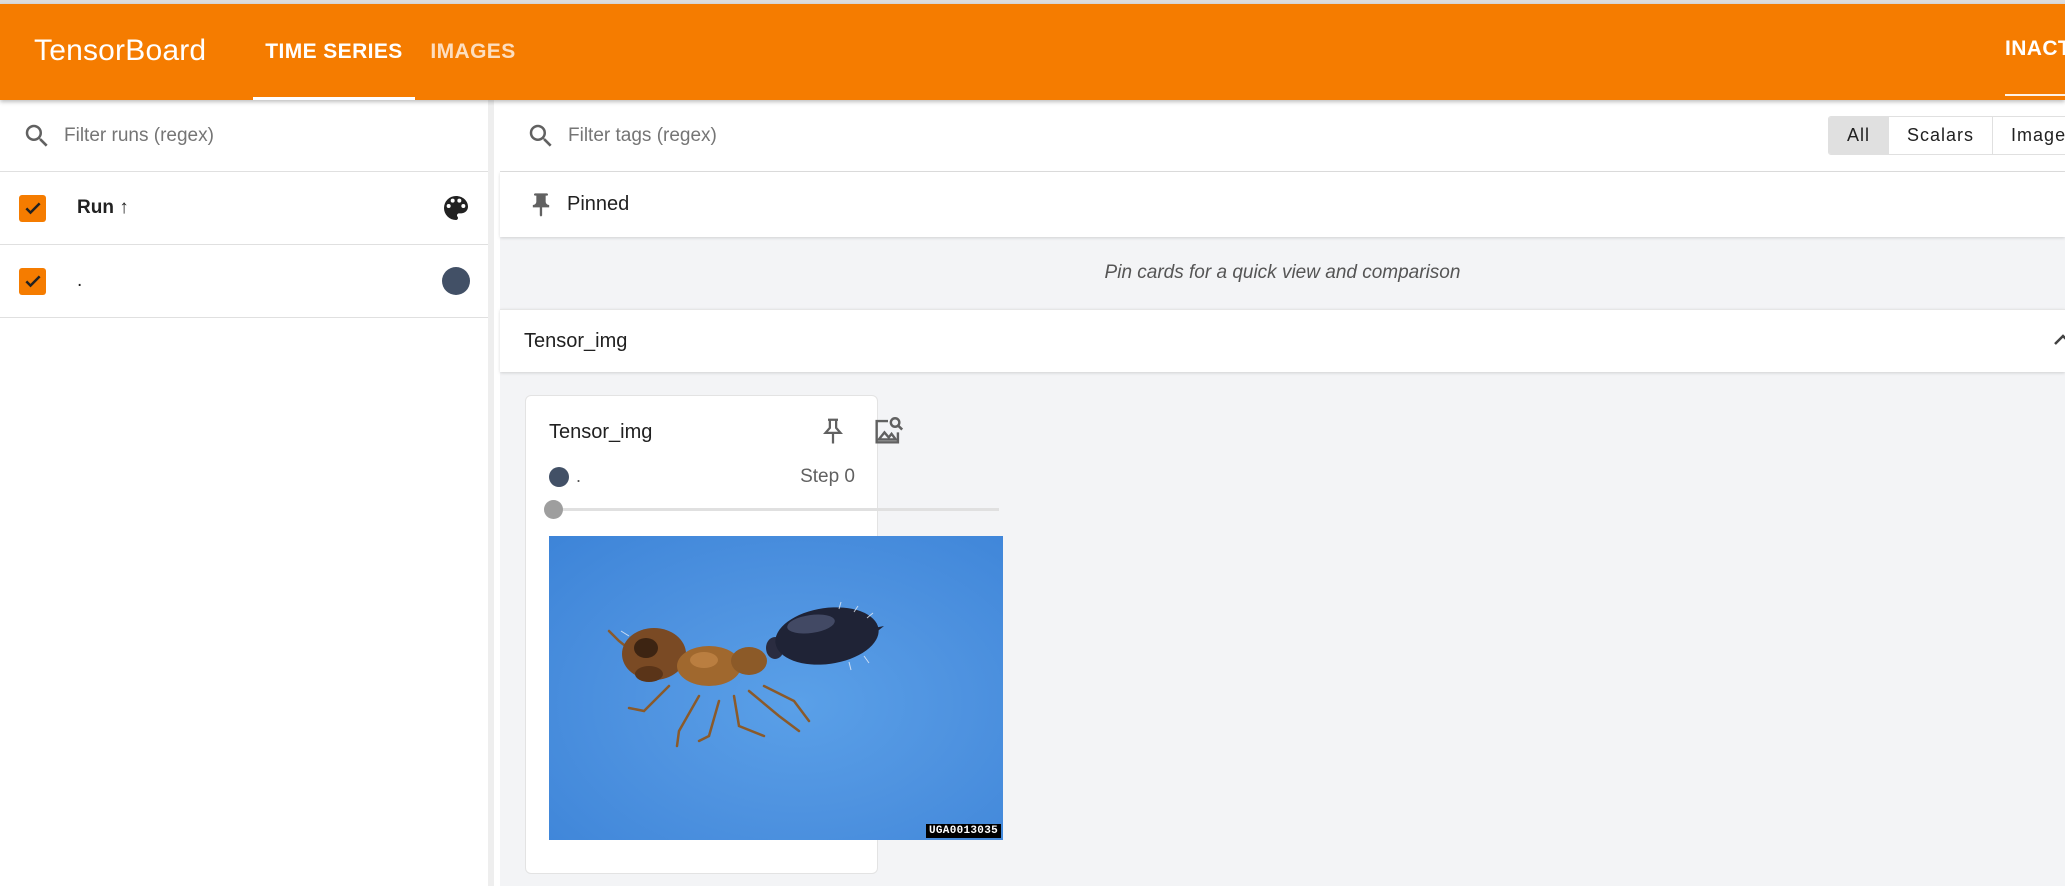  I want to click on tag-group-title: Tensor_img, so click(576, 340).